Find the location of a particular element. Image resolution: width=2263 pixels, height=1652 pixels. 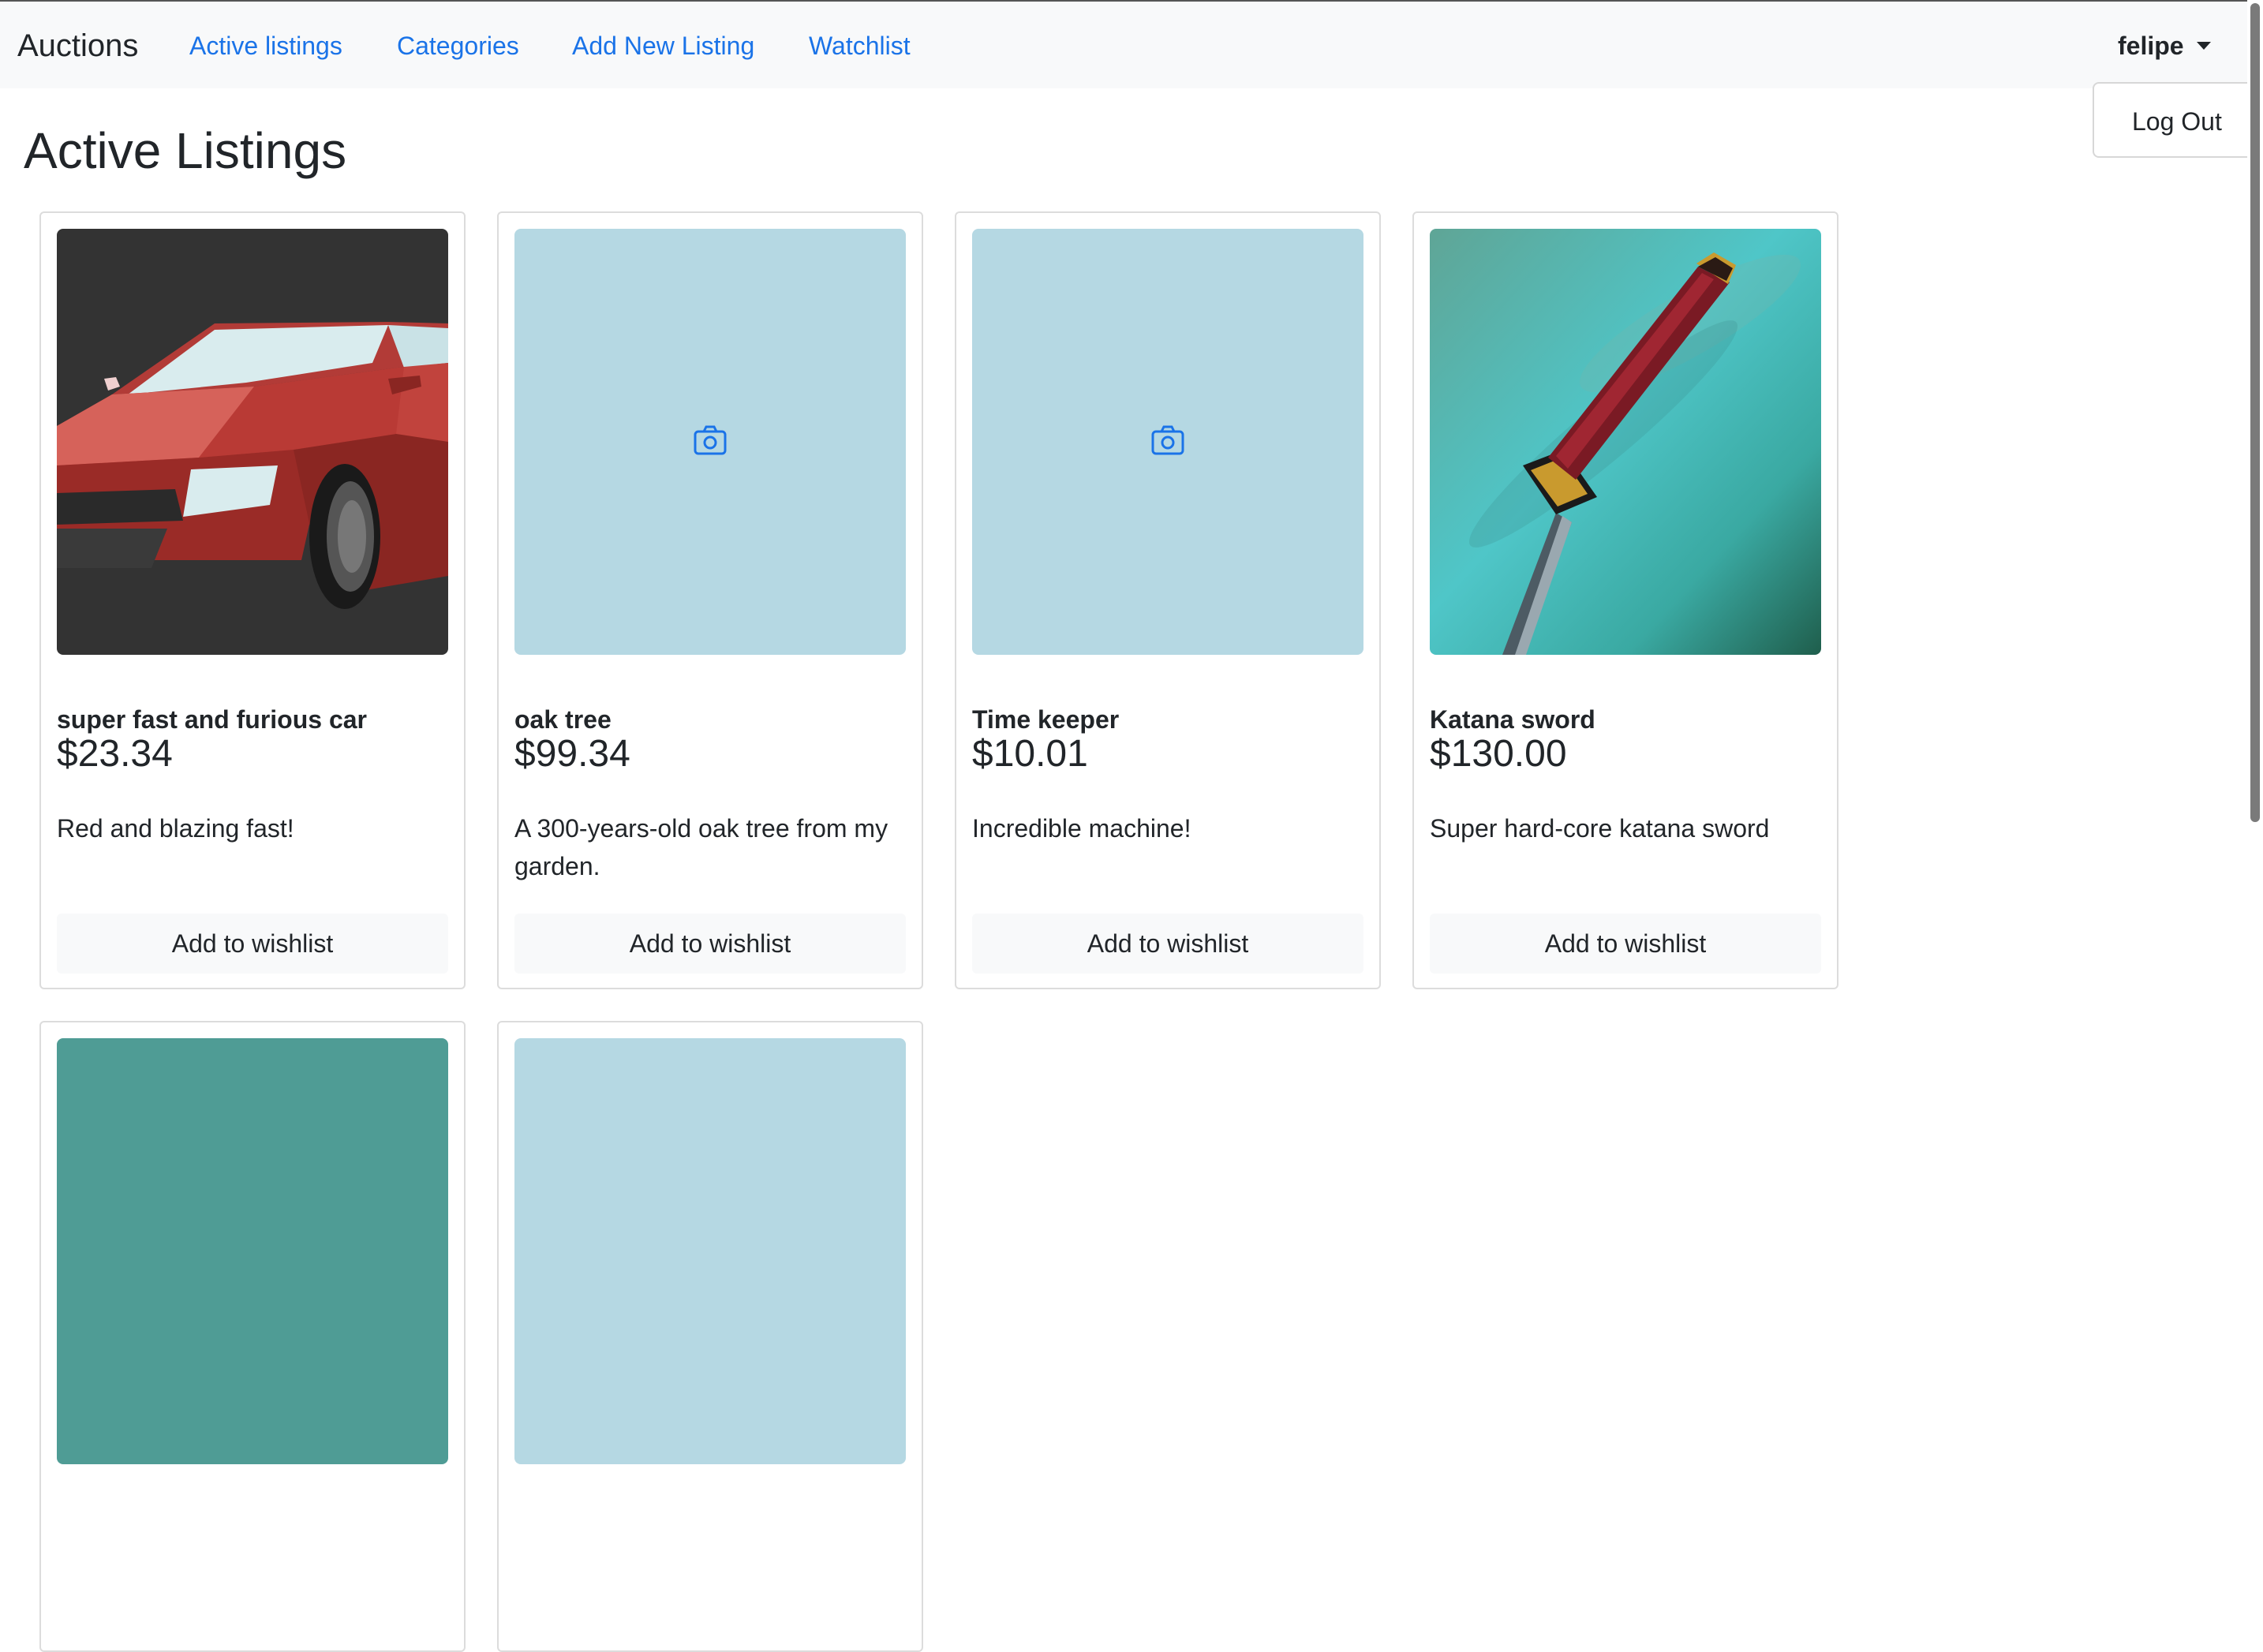

username: felipe is located at coordinates (2151, 46).